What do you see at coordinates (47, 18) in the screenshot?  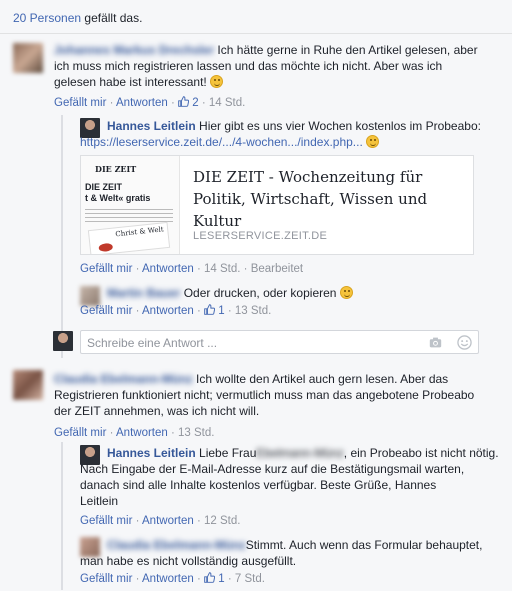 I see `likes-count-link: 20 Personen` at bounding box center [47, 18].